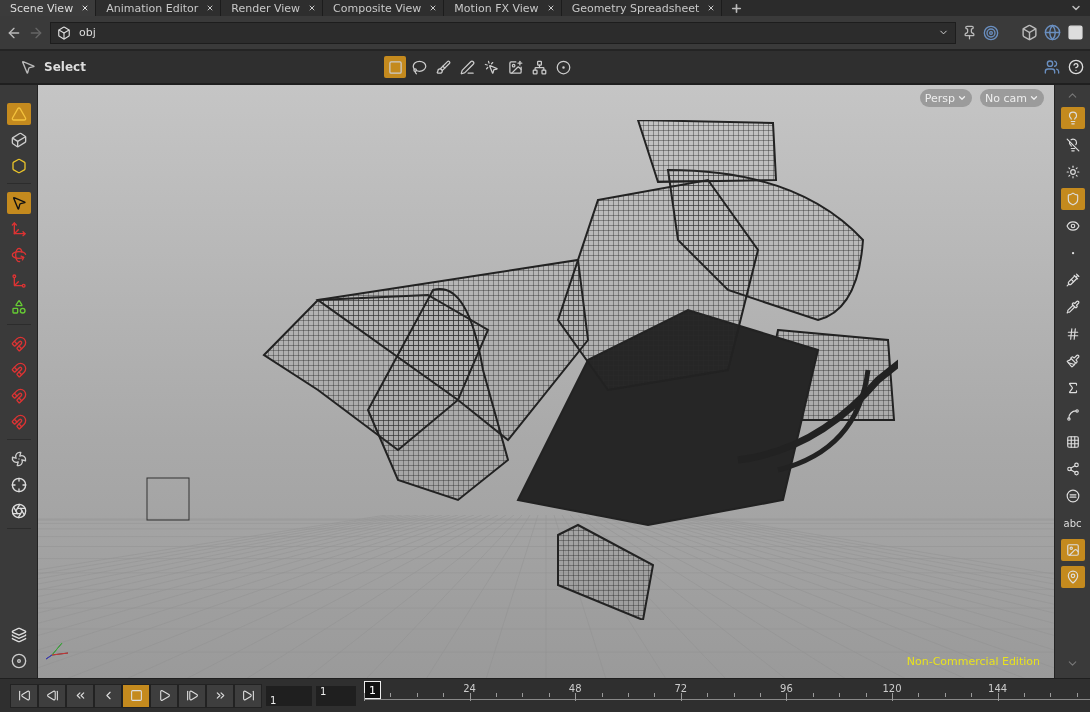 This screenshot has height=712, width=1090. Describe the element at coordinates (786, 688) in the screenshot. I see `frame-tick-label: 96` at that location.